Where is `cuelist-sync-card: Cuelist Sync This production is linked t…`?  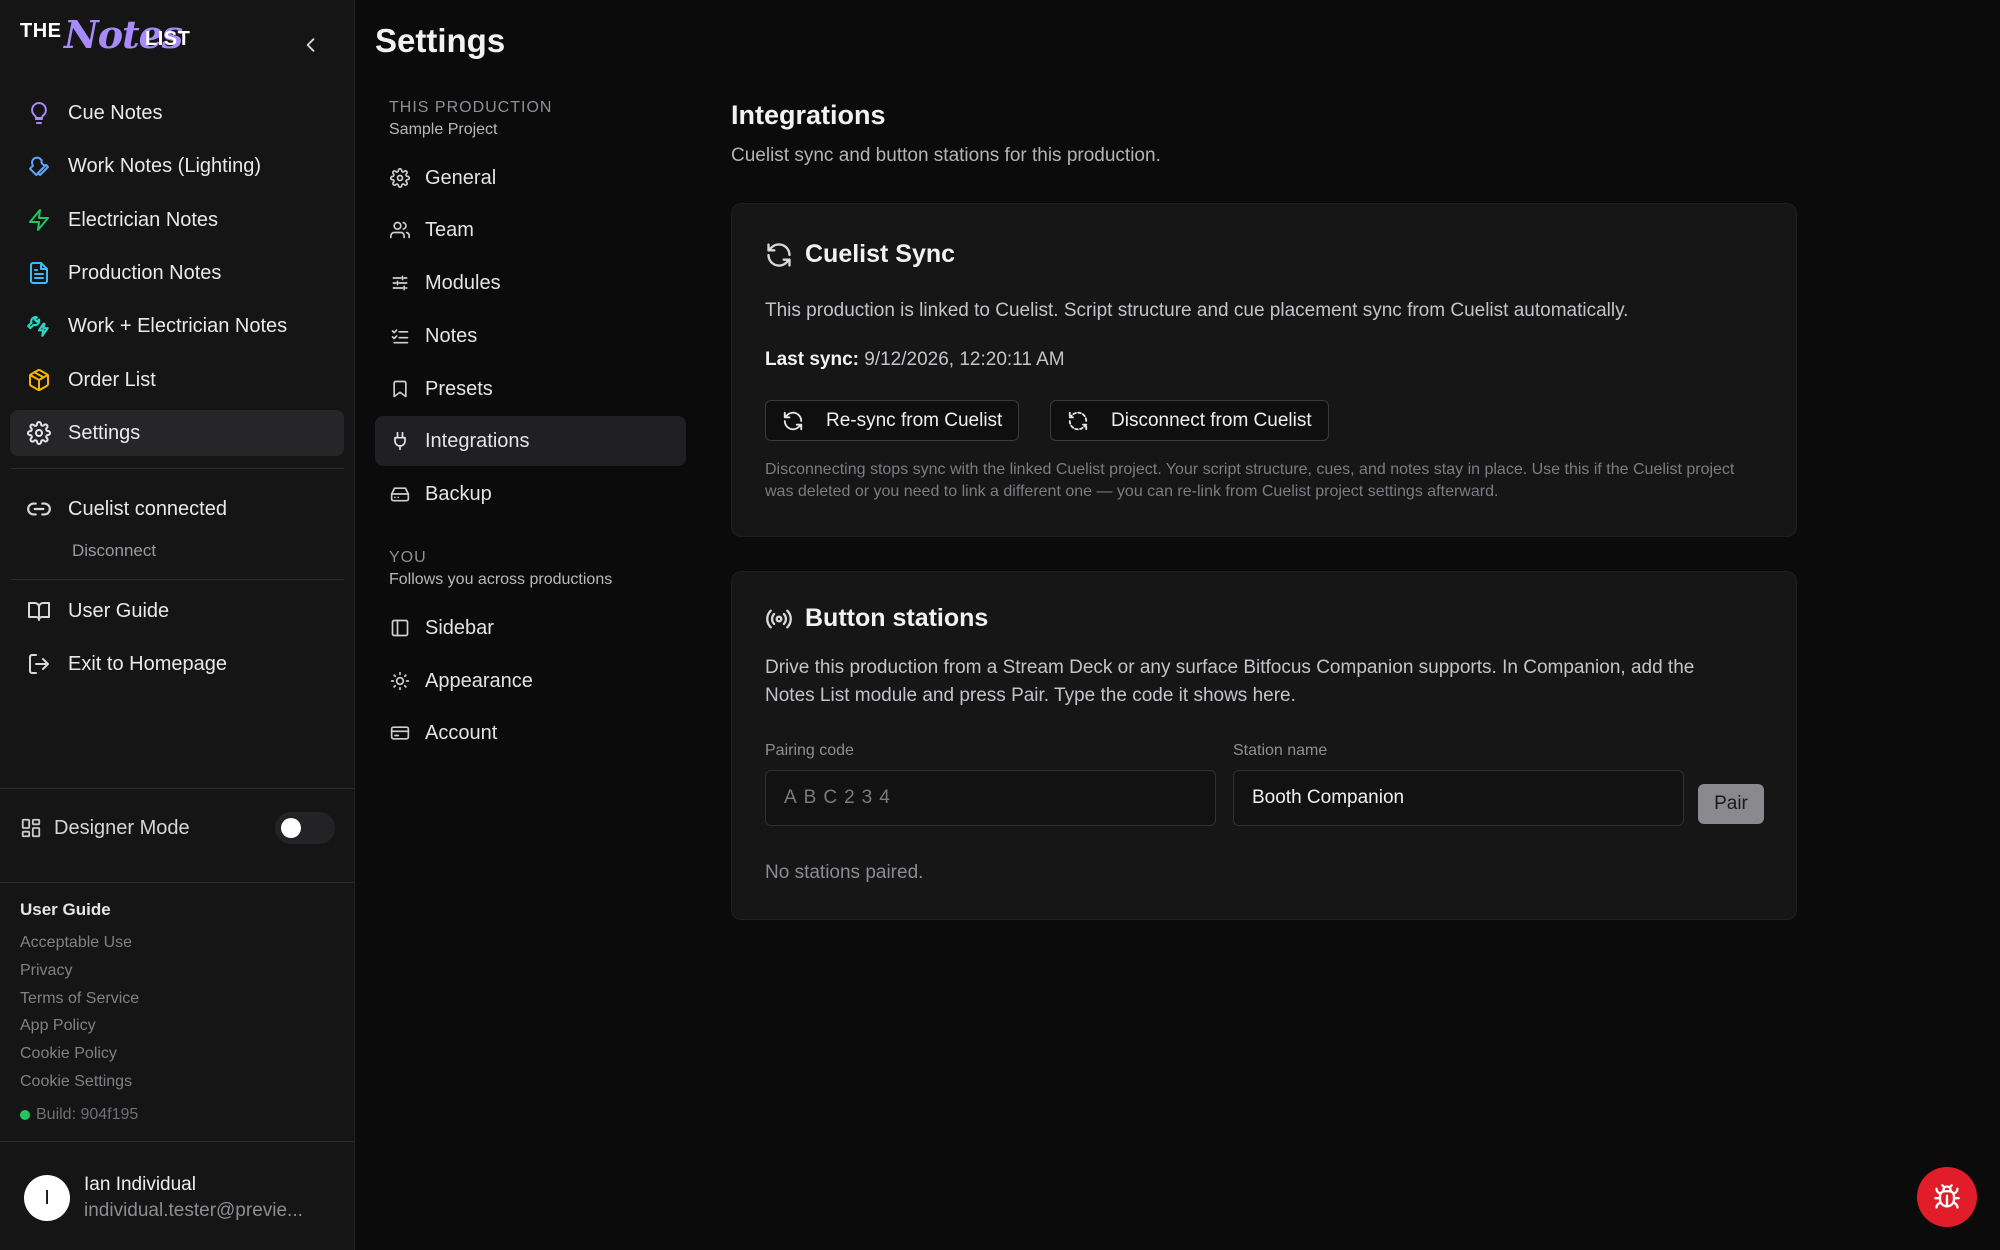
cuelist-sync-card: Cuelist Sync This production is linked t… is located at coordinates (1264, 370).